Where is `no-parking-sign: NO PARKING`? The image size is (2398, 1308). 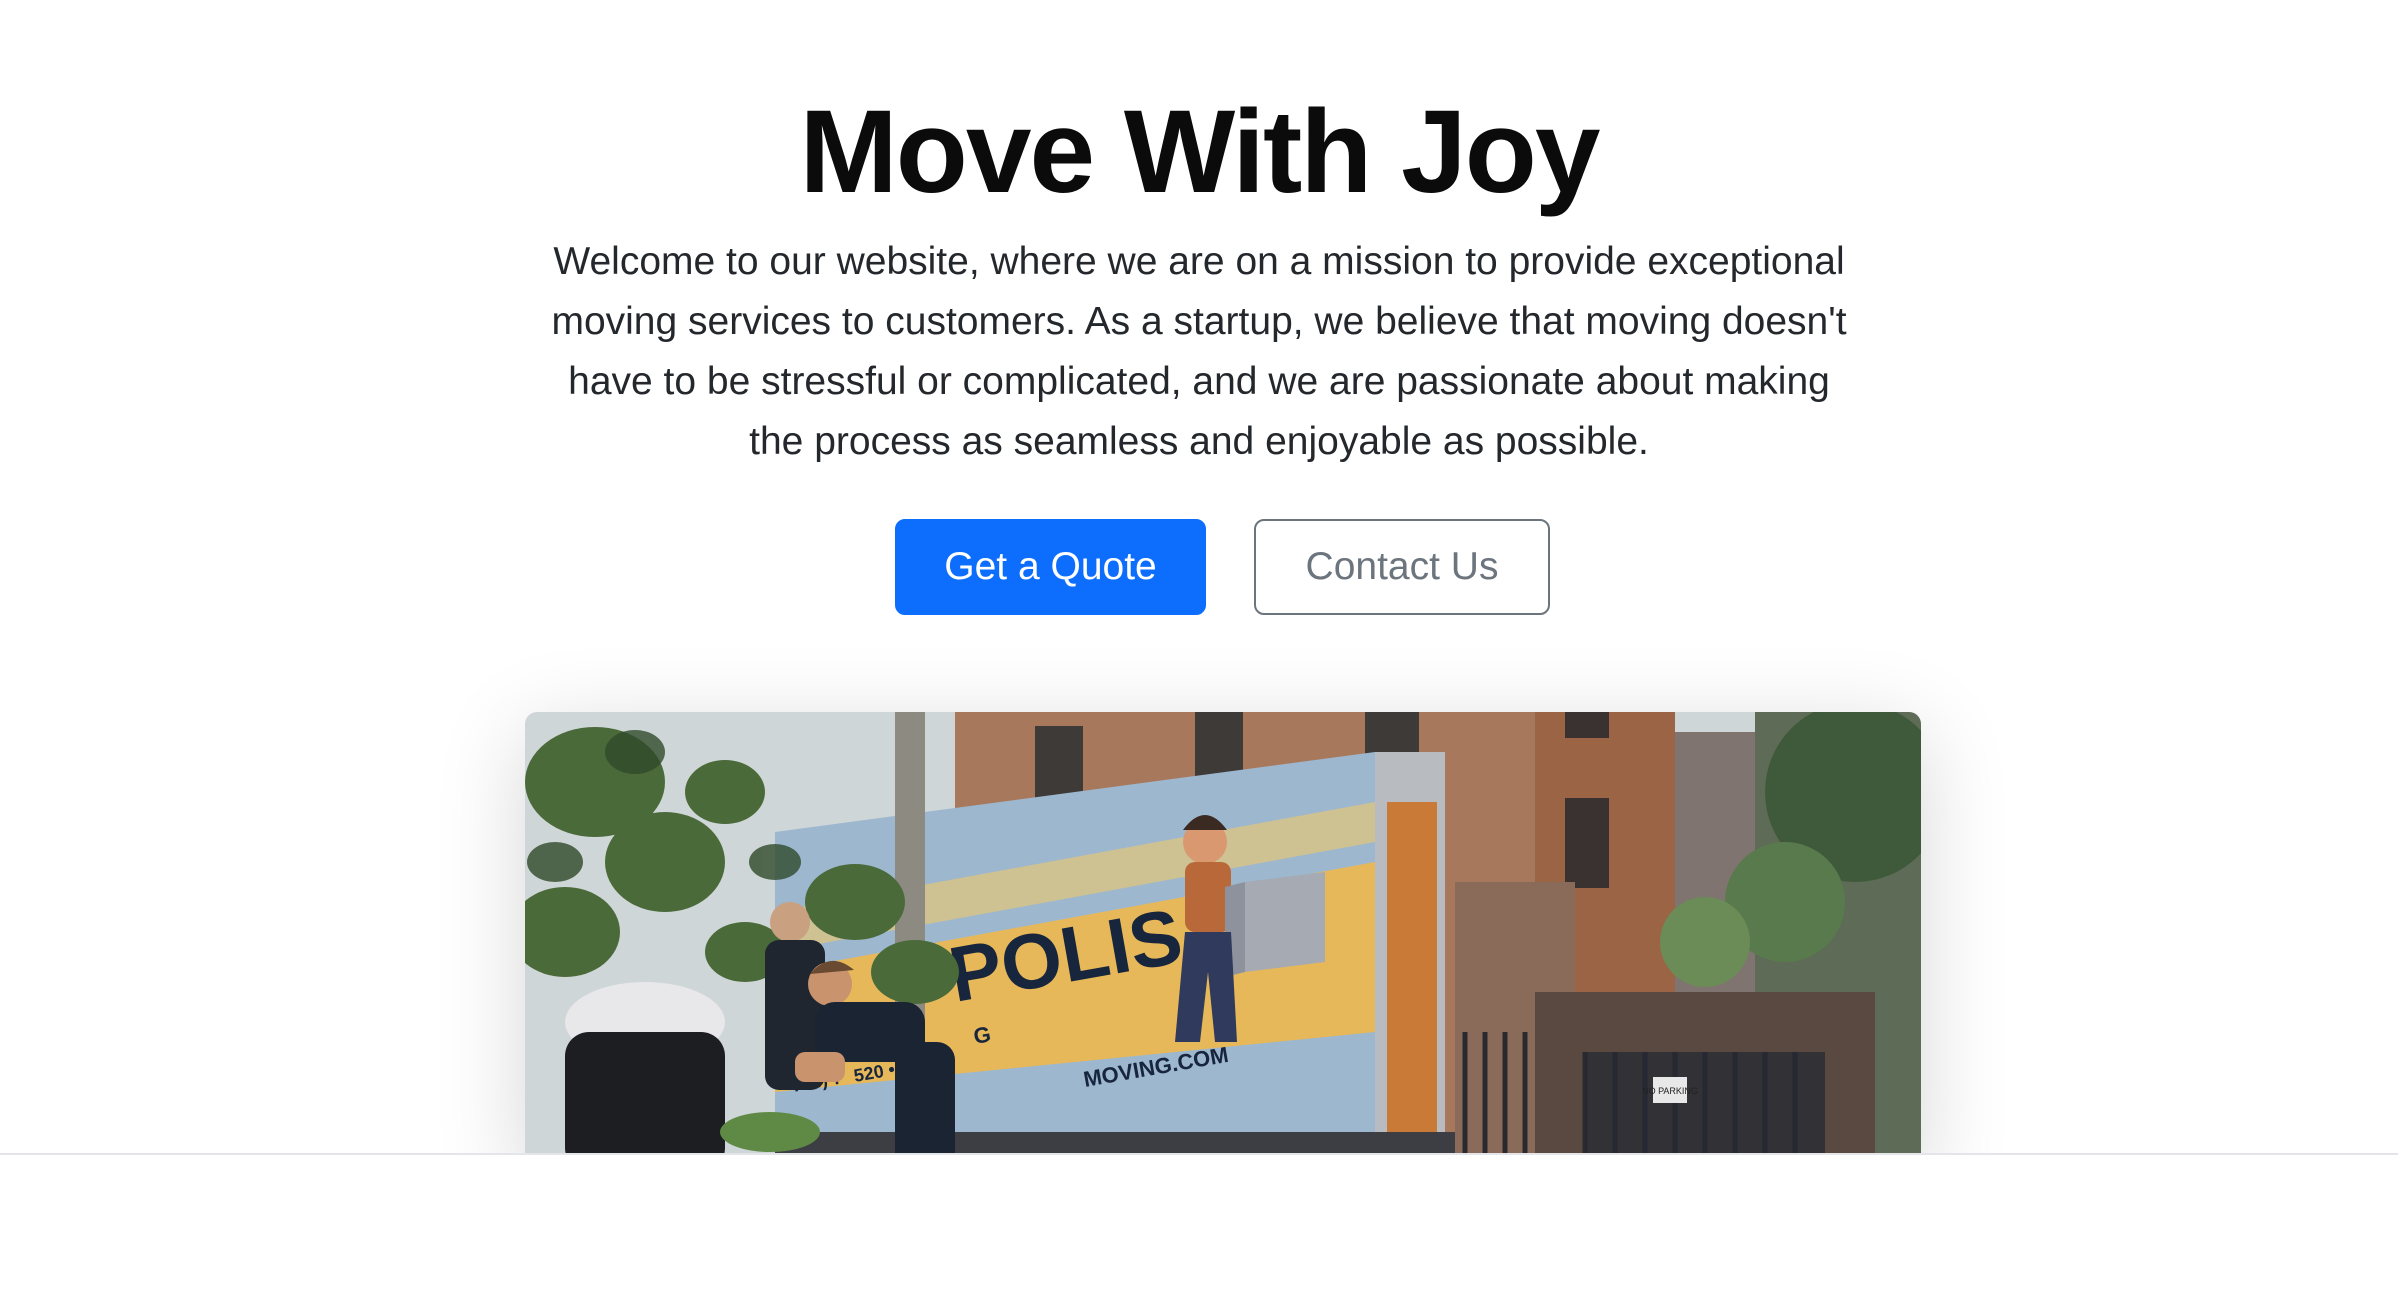
no-parking-sign: NO PARKING is located at coordinates (1670, 1091).